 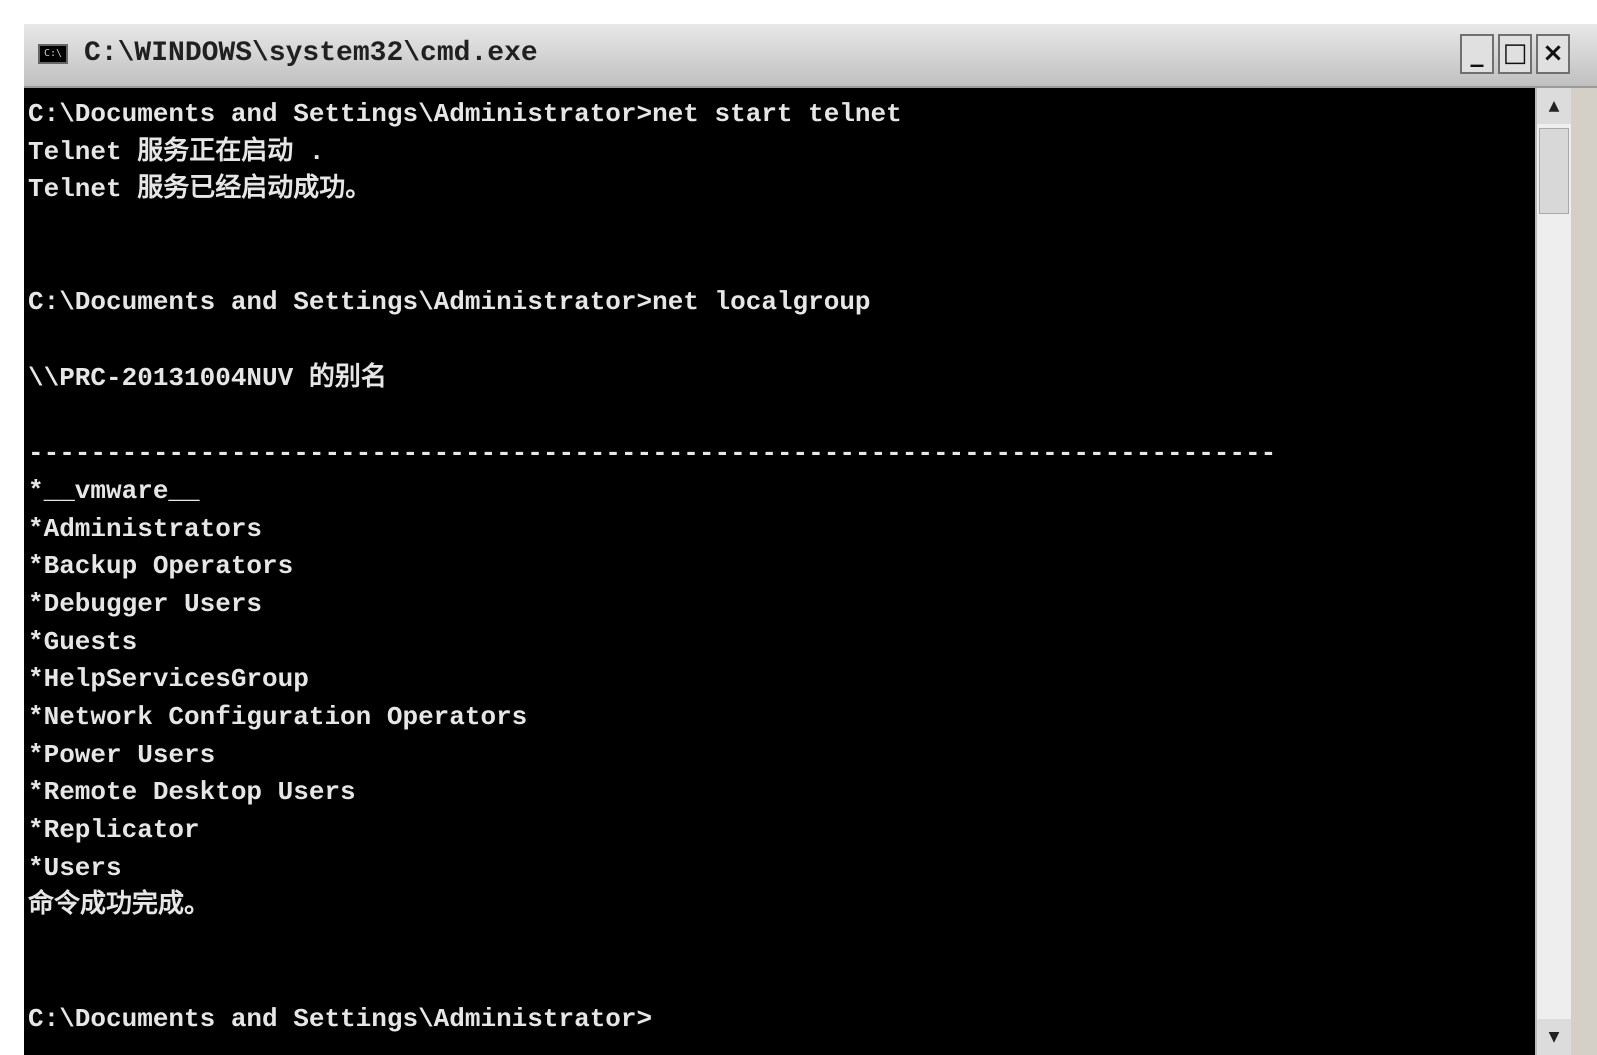 I want to click on console-line: *Administrators, so click(x=145, y=528).